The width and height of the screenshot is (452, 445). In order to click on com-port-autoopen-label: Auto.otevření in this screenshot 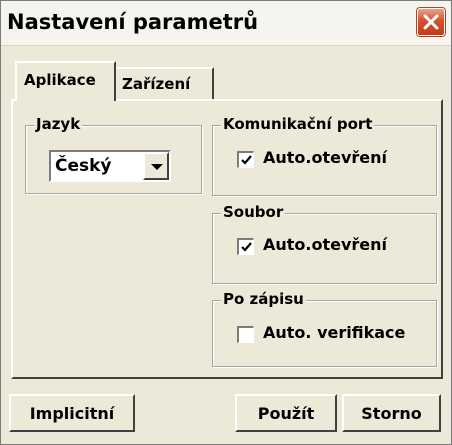, I will do `click(325, 157)`.